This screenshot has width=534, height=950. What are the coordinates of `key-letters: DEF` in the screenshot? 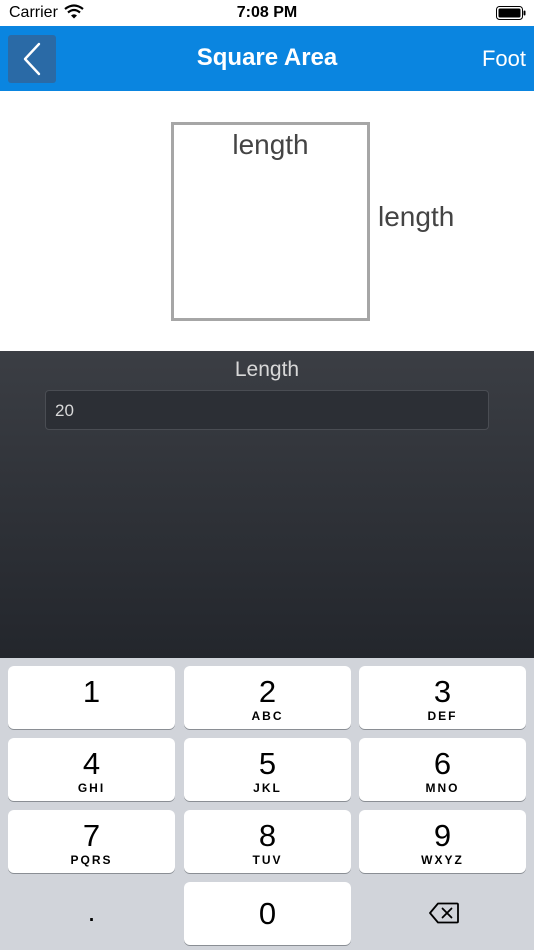 It's located at (442, 716).